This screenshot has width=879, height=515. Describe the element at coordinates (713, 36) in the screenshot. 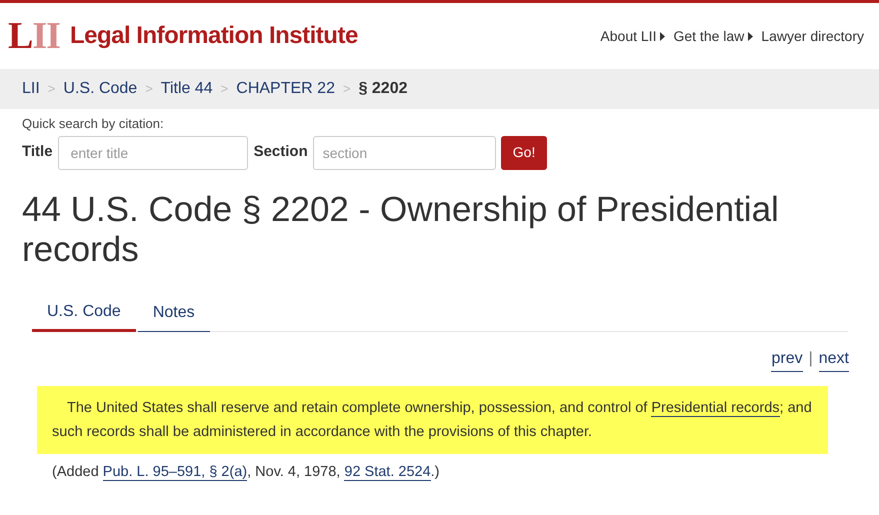

I see `nav-link: Get the law` at that location.